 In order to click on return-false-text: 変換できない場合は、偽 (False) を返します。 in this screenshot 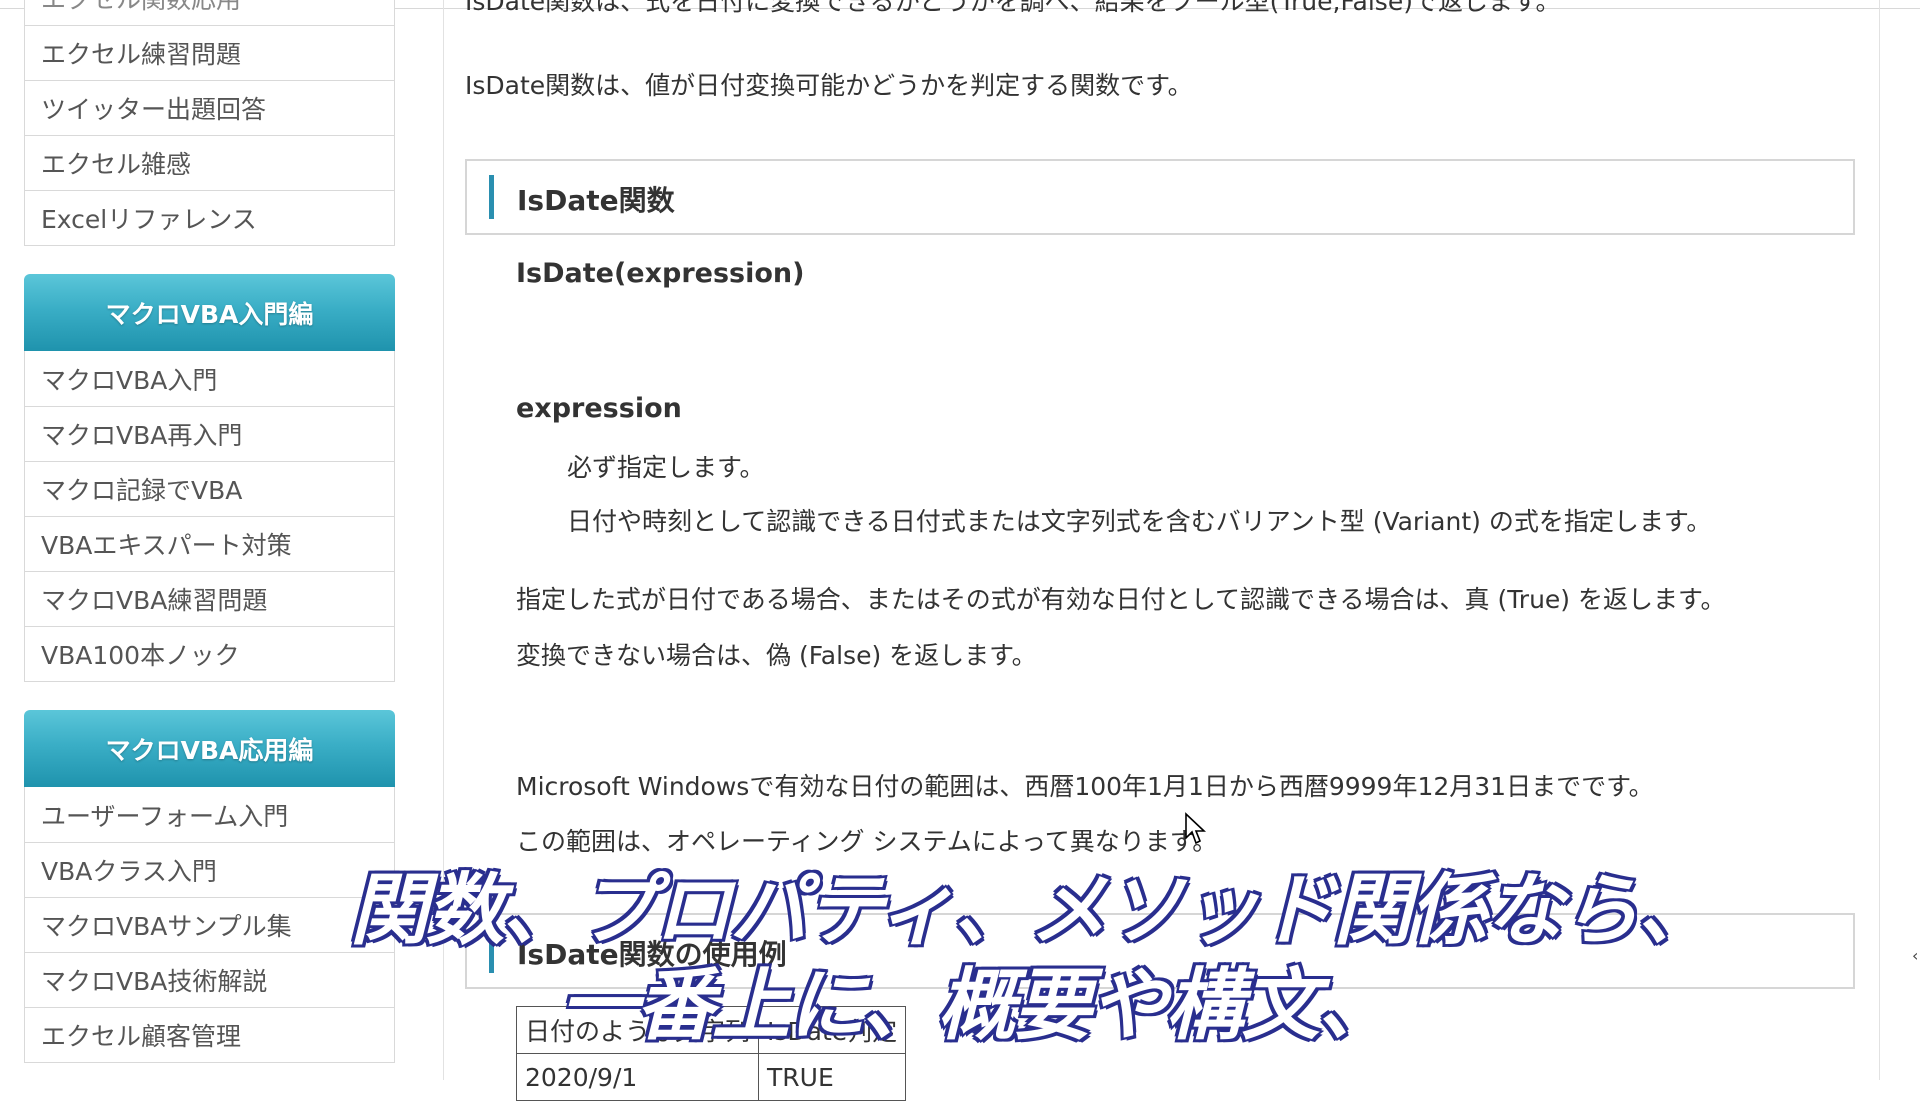, I will do `click(776, 655)`.